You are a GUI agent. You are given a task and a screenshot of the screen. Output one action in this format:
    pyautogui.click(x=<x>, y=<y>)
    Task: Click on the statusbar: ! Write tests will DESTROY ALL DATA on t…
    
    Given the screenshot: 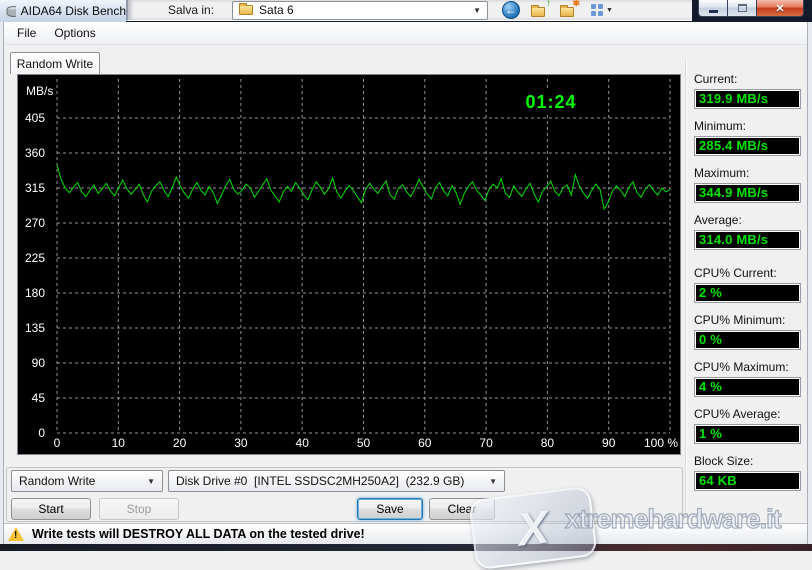 What is the action you would take?
    pyautogui.click(x=406, y=533)
    